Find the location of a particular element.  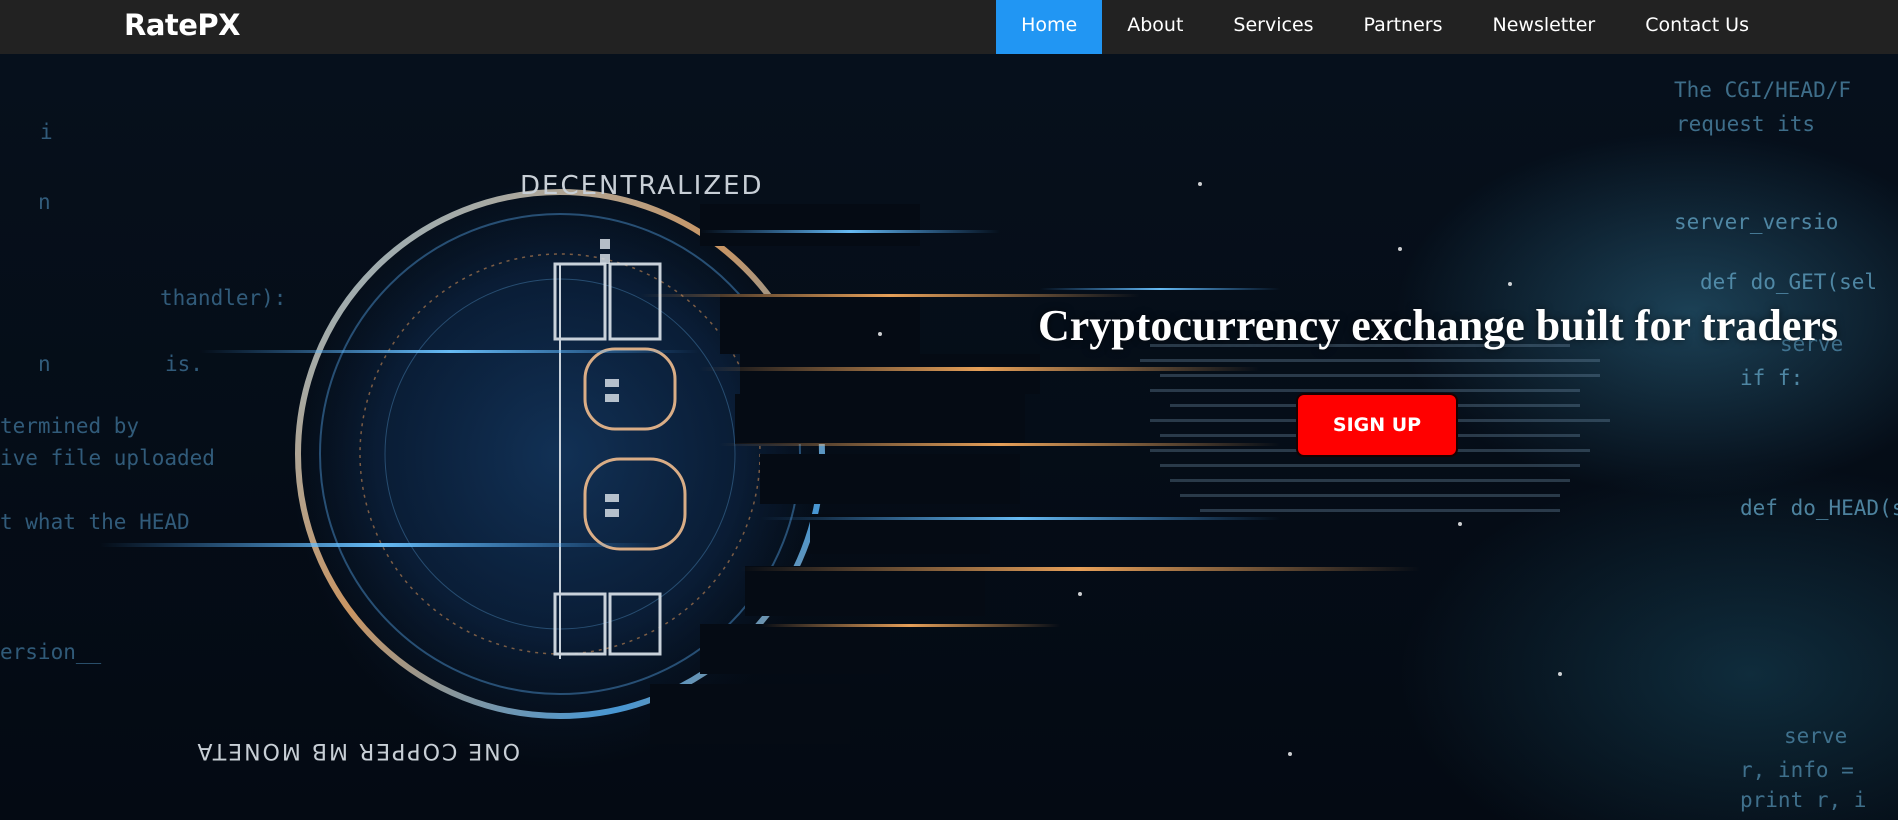

nav-item-services: Services is located at coordinates (1273, 27).